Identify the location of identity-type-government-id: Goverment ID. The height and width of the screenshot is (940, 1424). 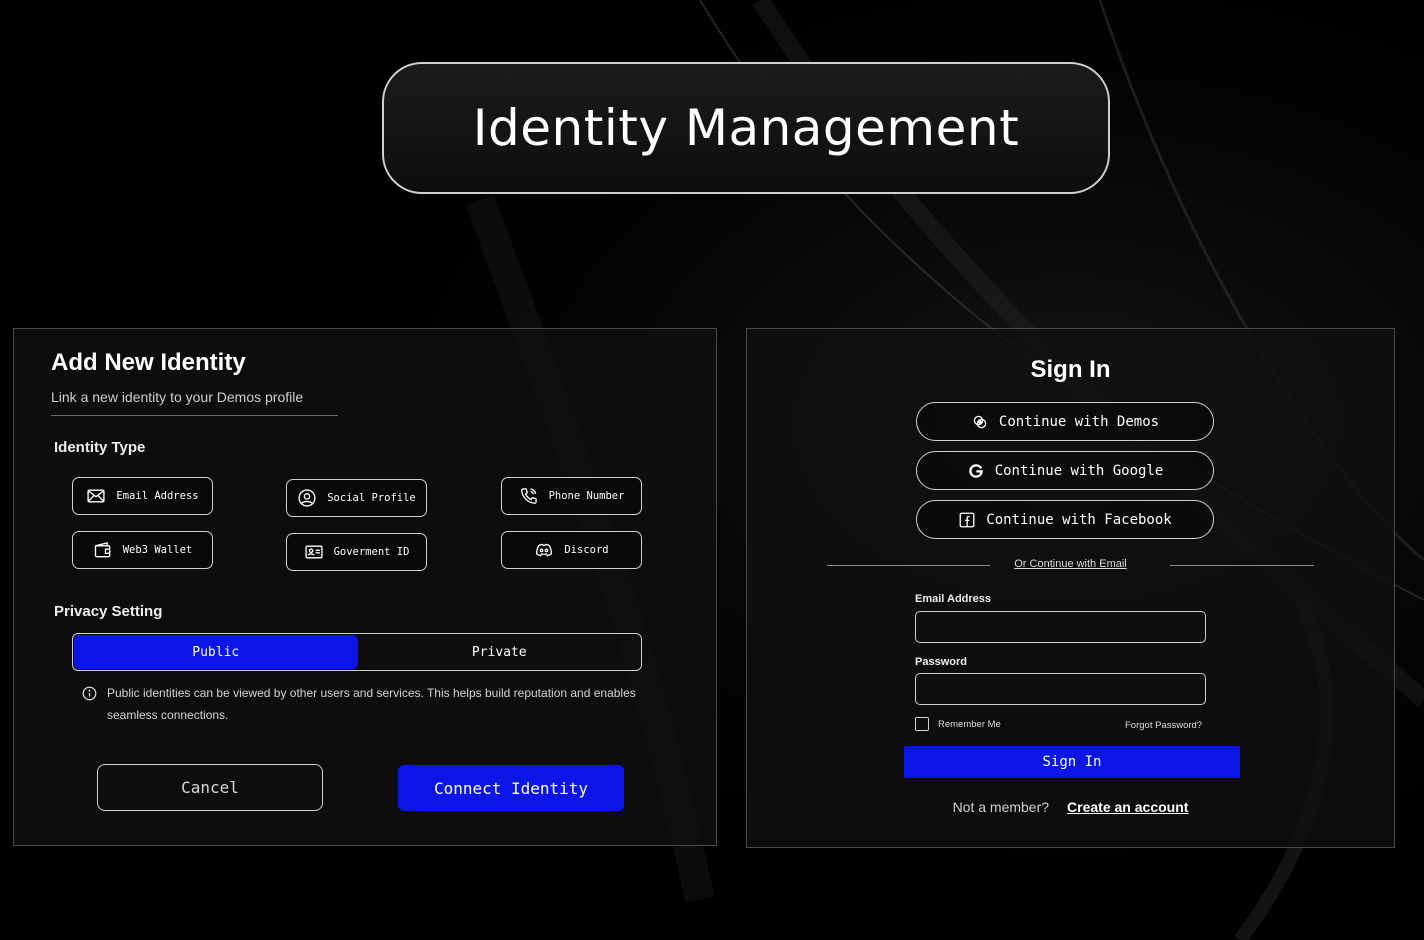
(356, 552).